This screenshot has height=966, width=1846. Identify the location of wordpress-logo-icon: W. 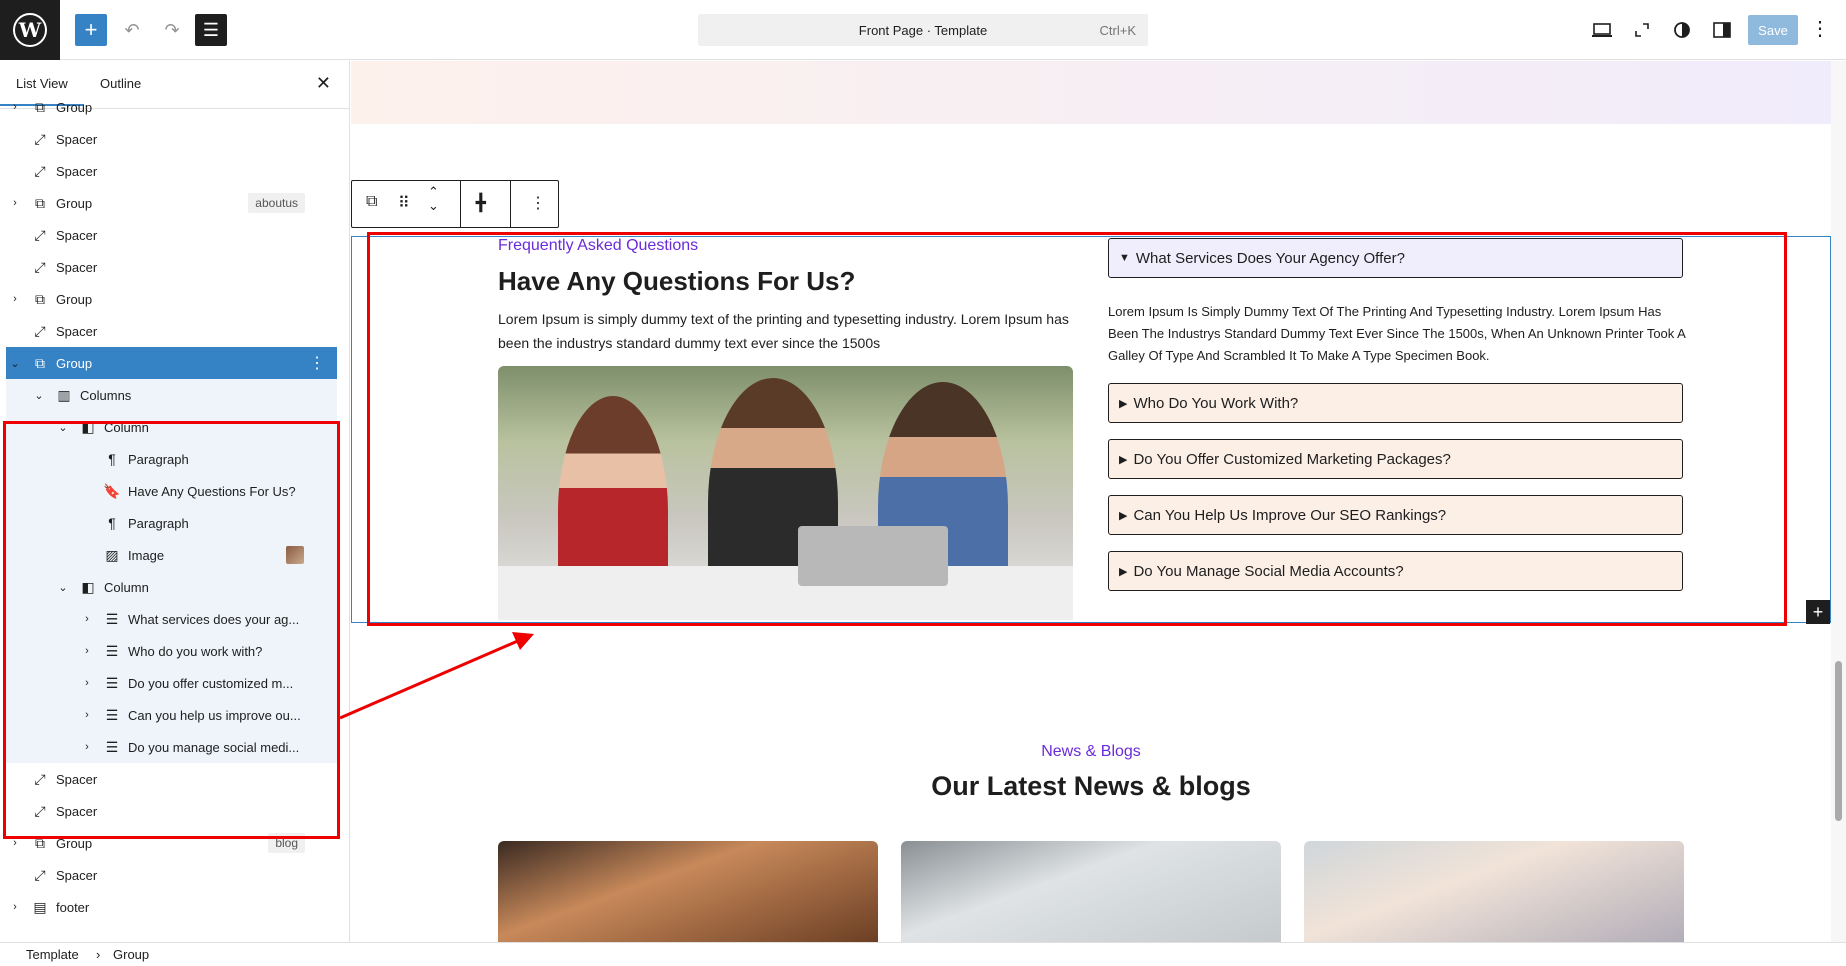
(30, 30).